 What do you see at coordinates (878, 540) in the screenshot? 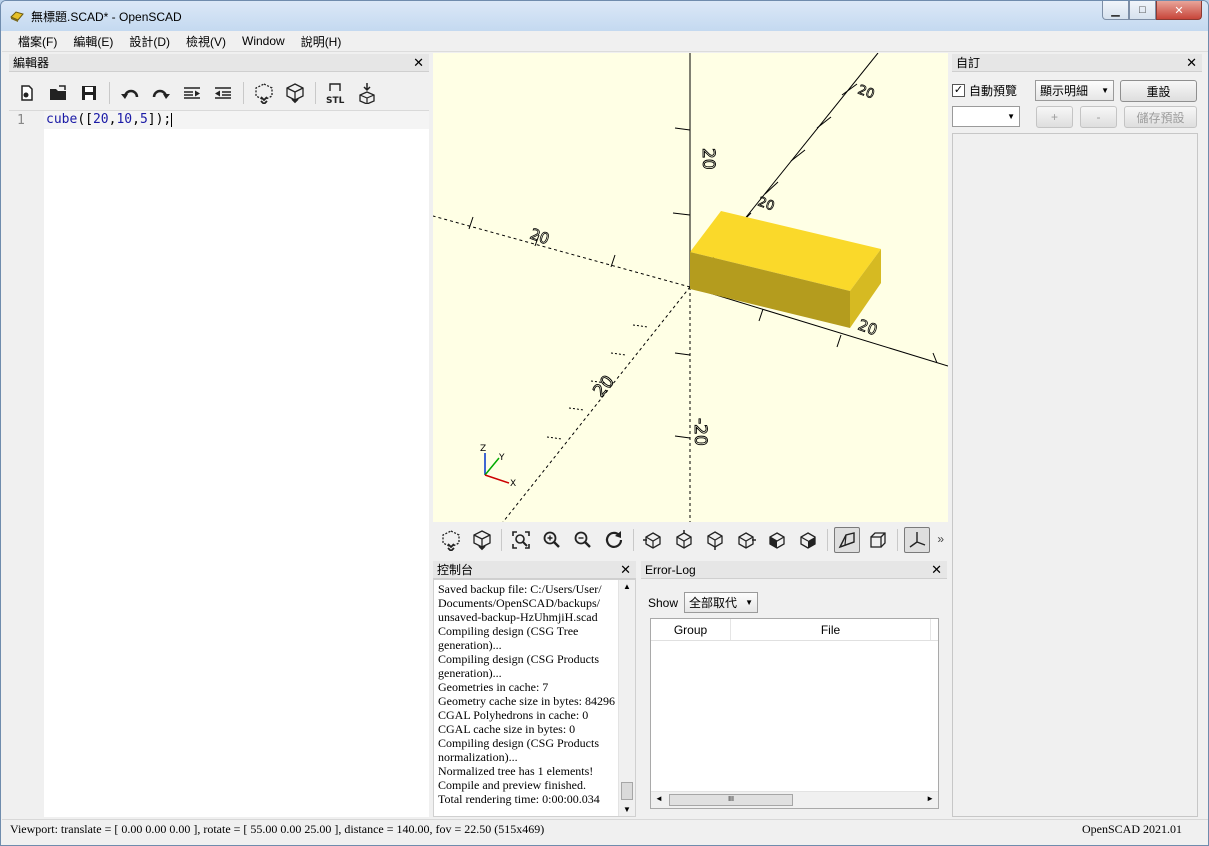
I see `orthogonal-icon` at bounding box center [878, 540].